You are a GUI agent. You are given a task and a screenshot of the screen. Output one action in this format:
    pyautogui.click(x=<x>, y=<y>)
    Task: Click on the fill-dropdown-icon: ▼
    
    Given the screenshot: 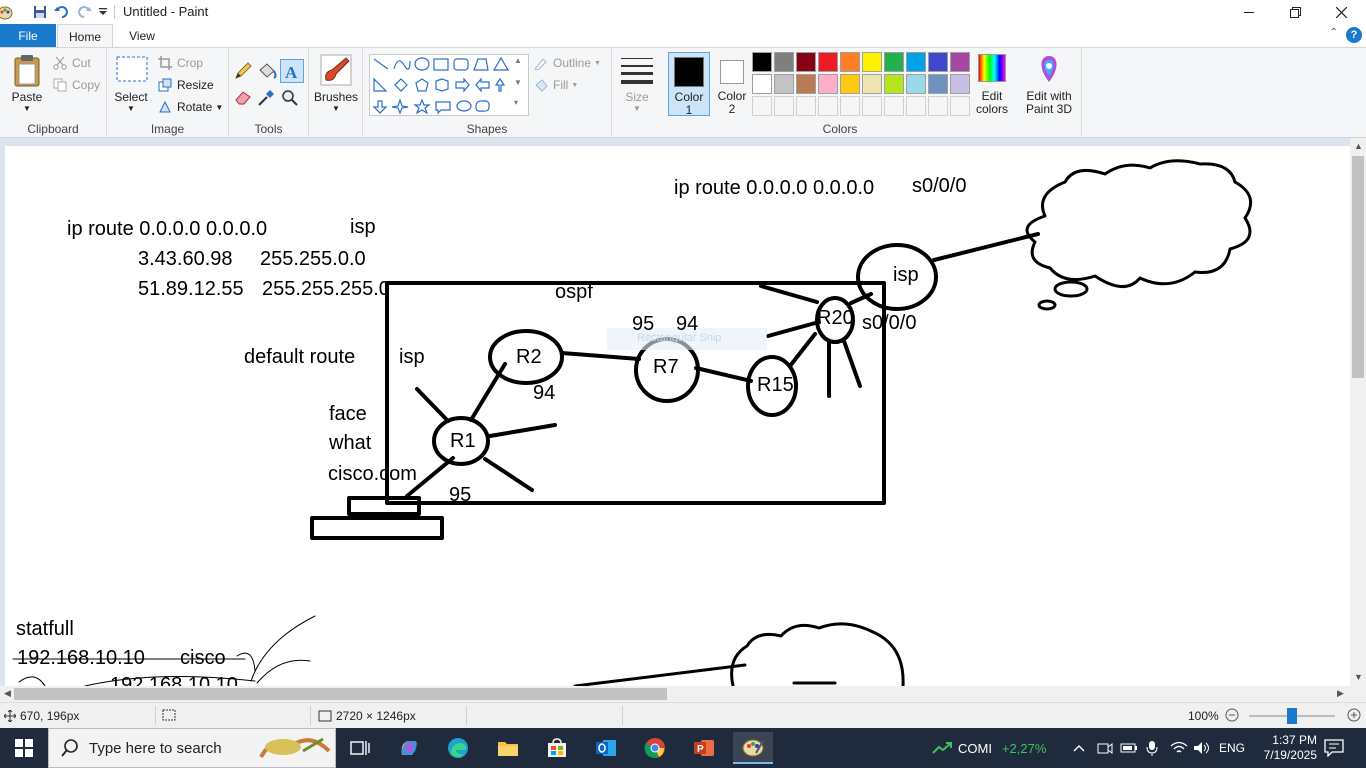 What is the action you would take?
    pyautogui.click(x=574, y=85)
    